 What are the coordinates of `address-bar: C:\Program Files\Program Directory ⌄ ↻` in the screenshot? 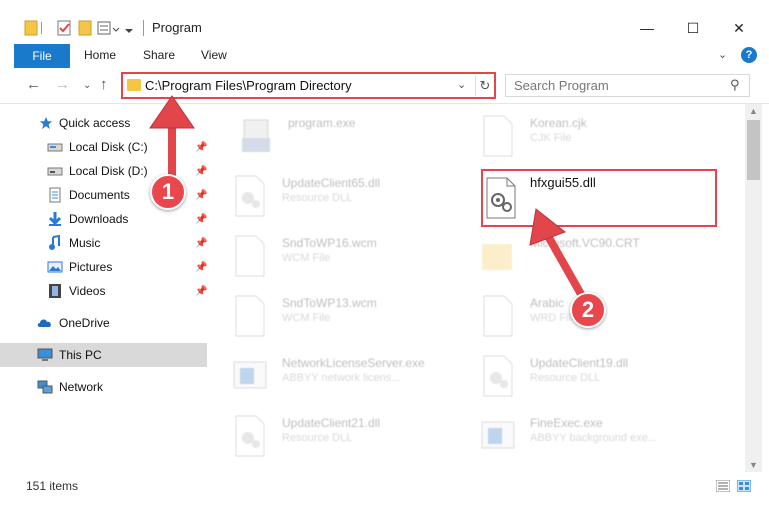 It's located at (308, 85).